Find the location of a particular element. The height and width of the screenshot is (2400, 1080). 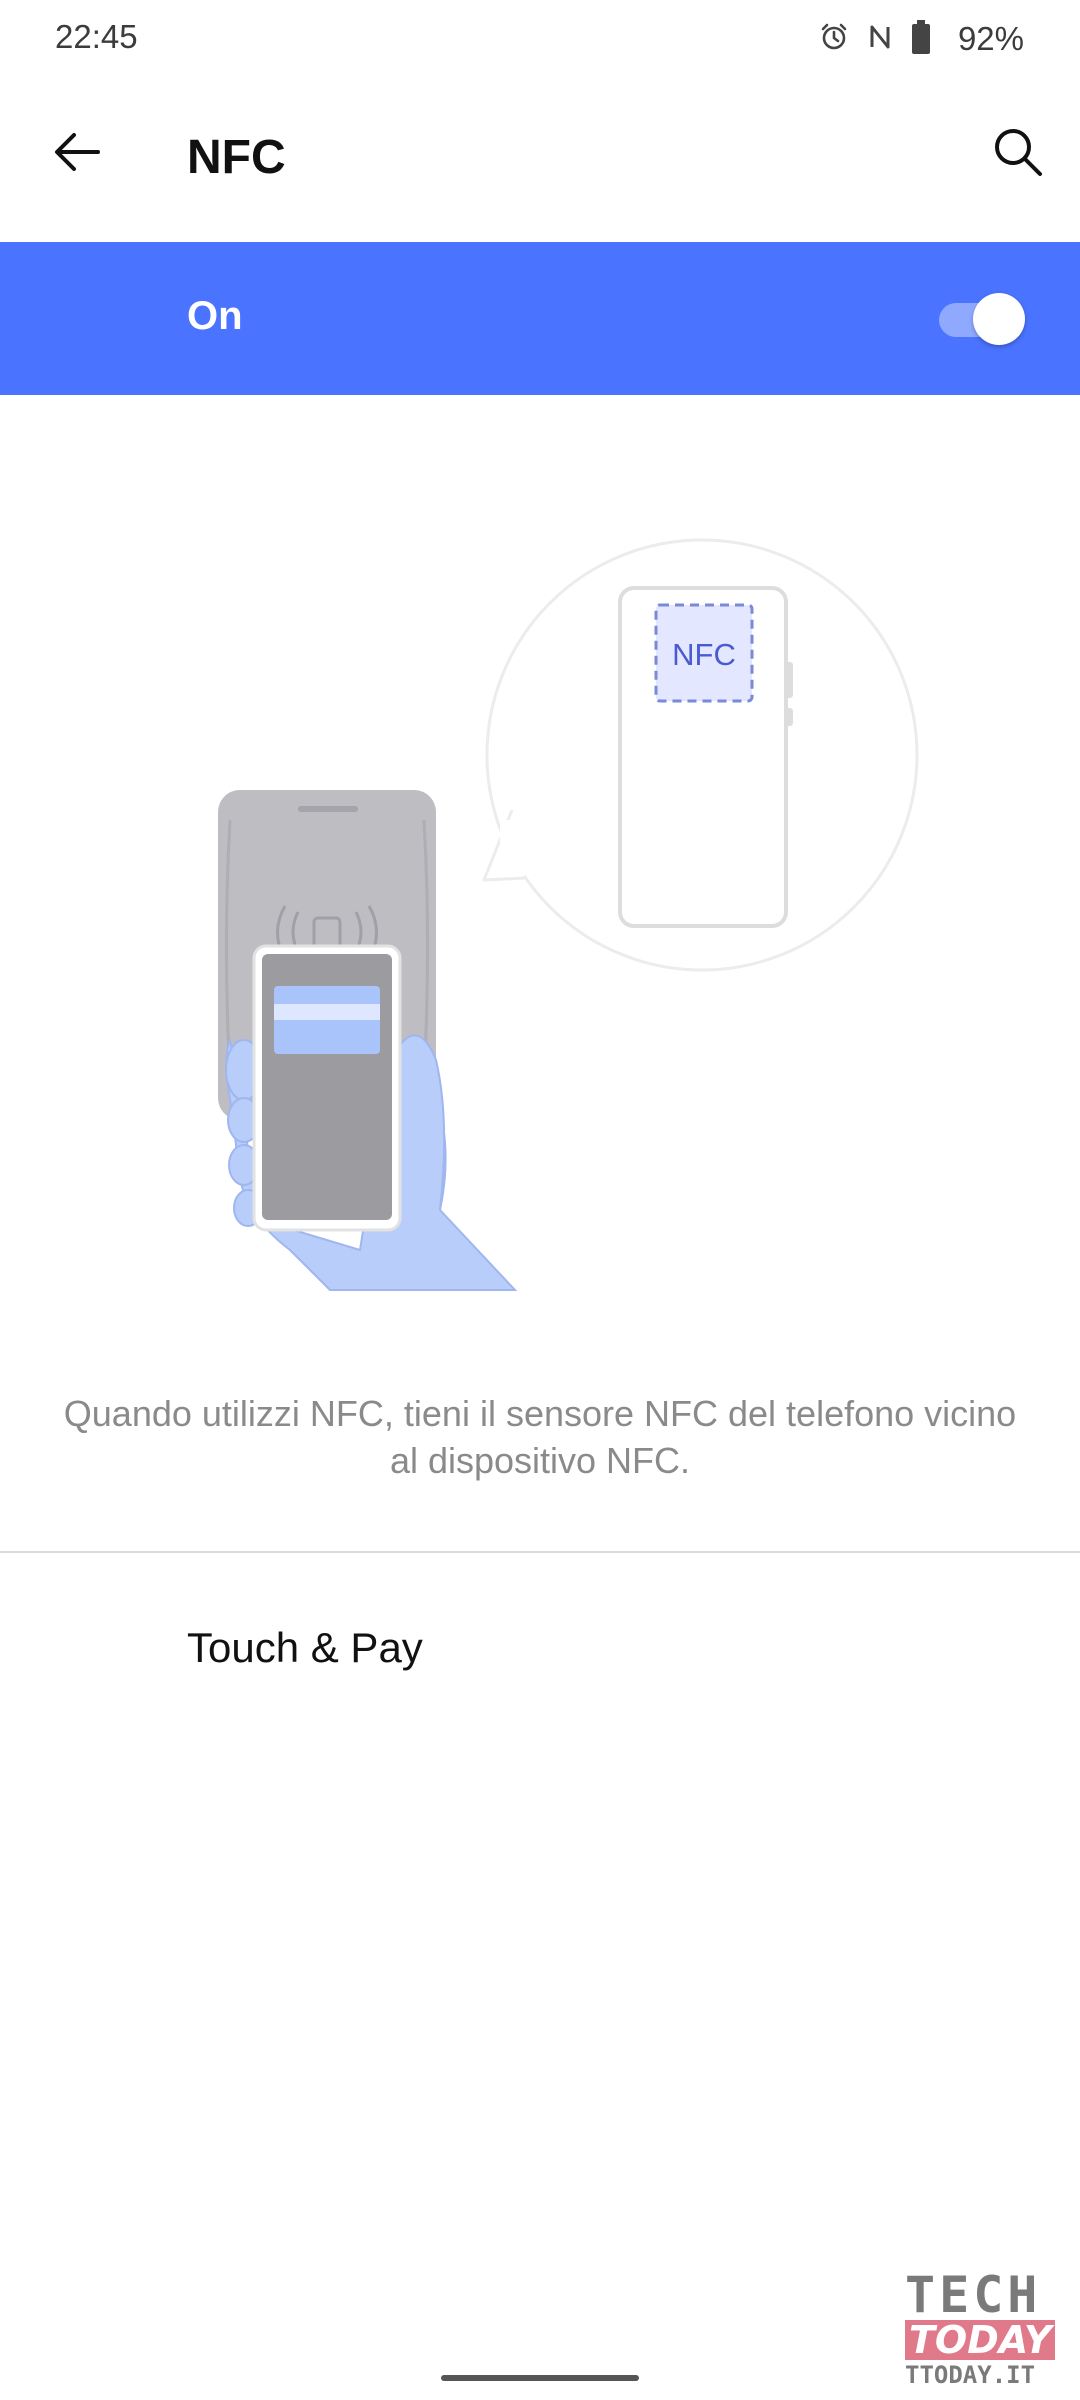

back-arrow-icon is located at coordinates (77, 152).